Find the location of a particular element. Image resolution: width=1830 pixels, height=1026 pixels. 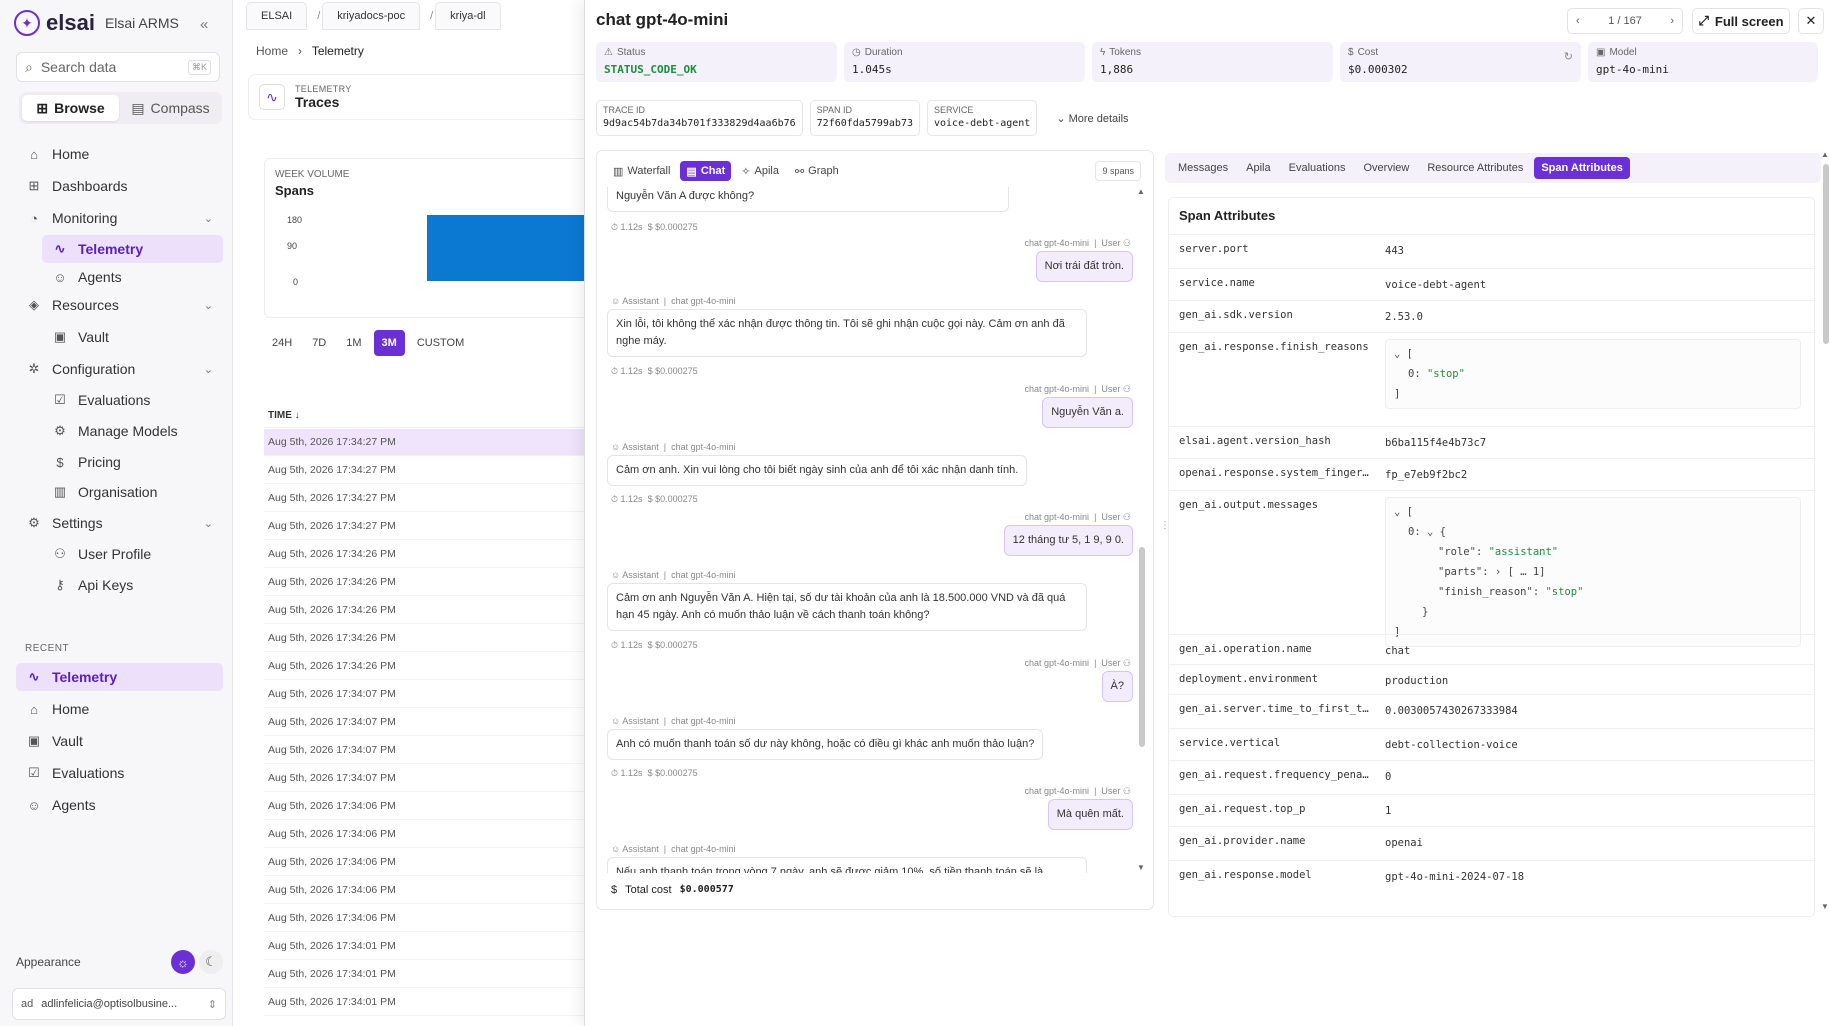

browse-button: ⊞ Browse is located at coordinates (70, 108).